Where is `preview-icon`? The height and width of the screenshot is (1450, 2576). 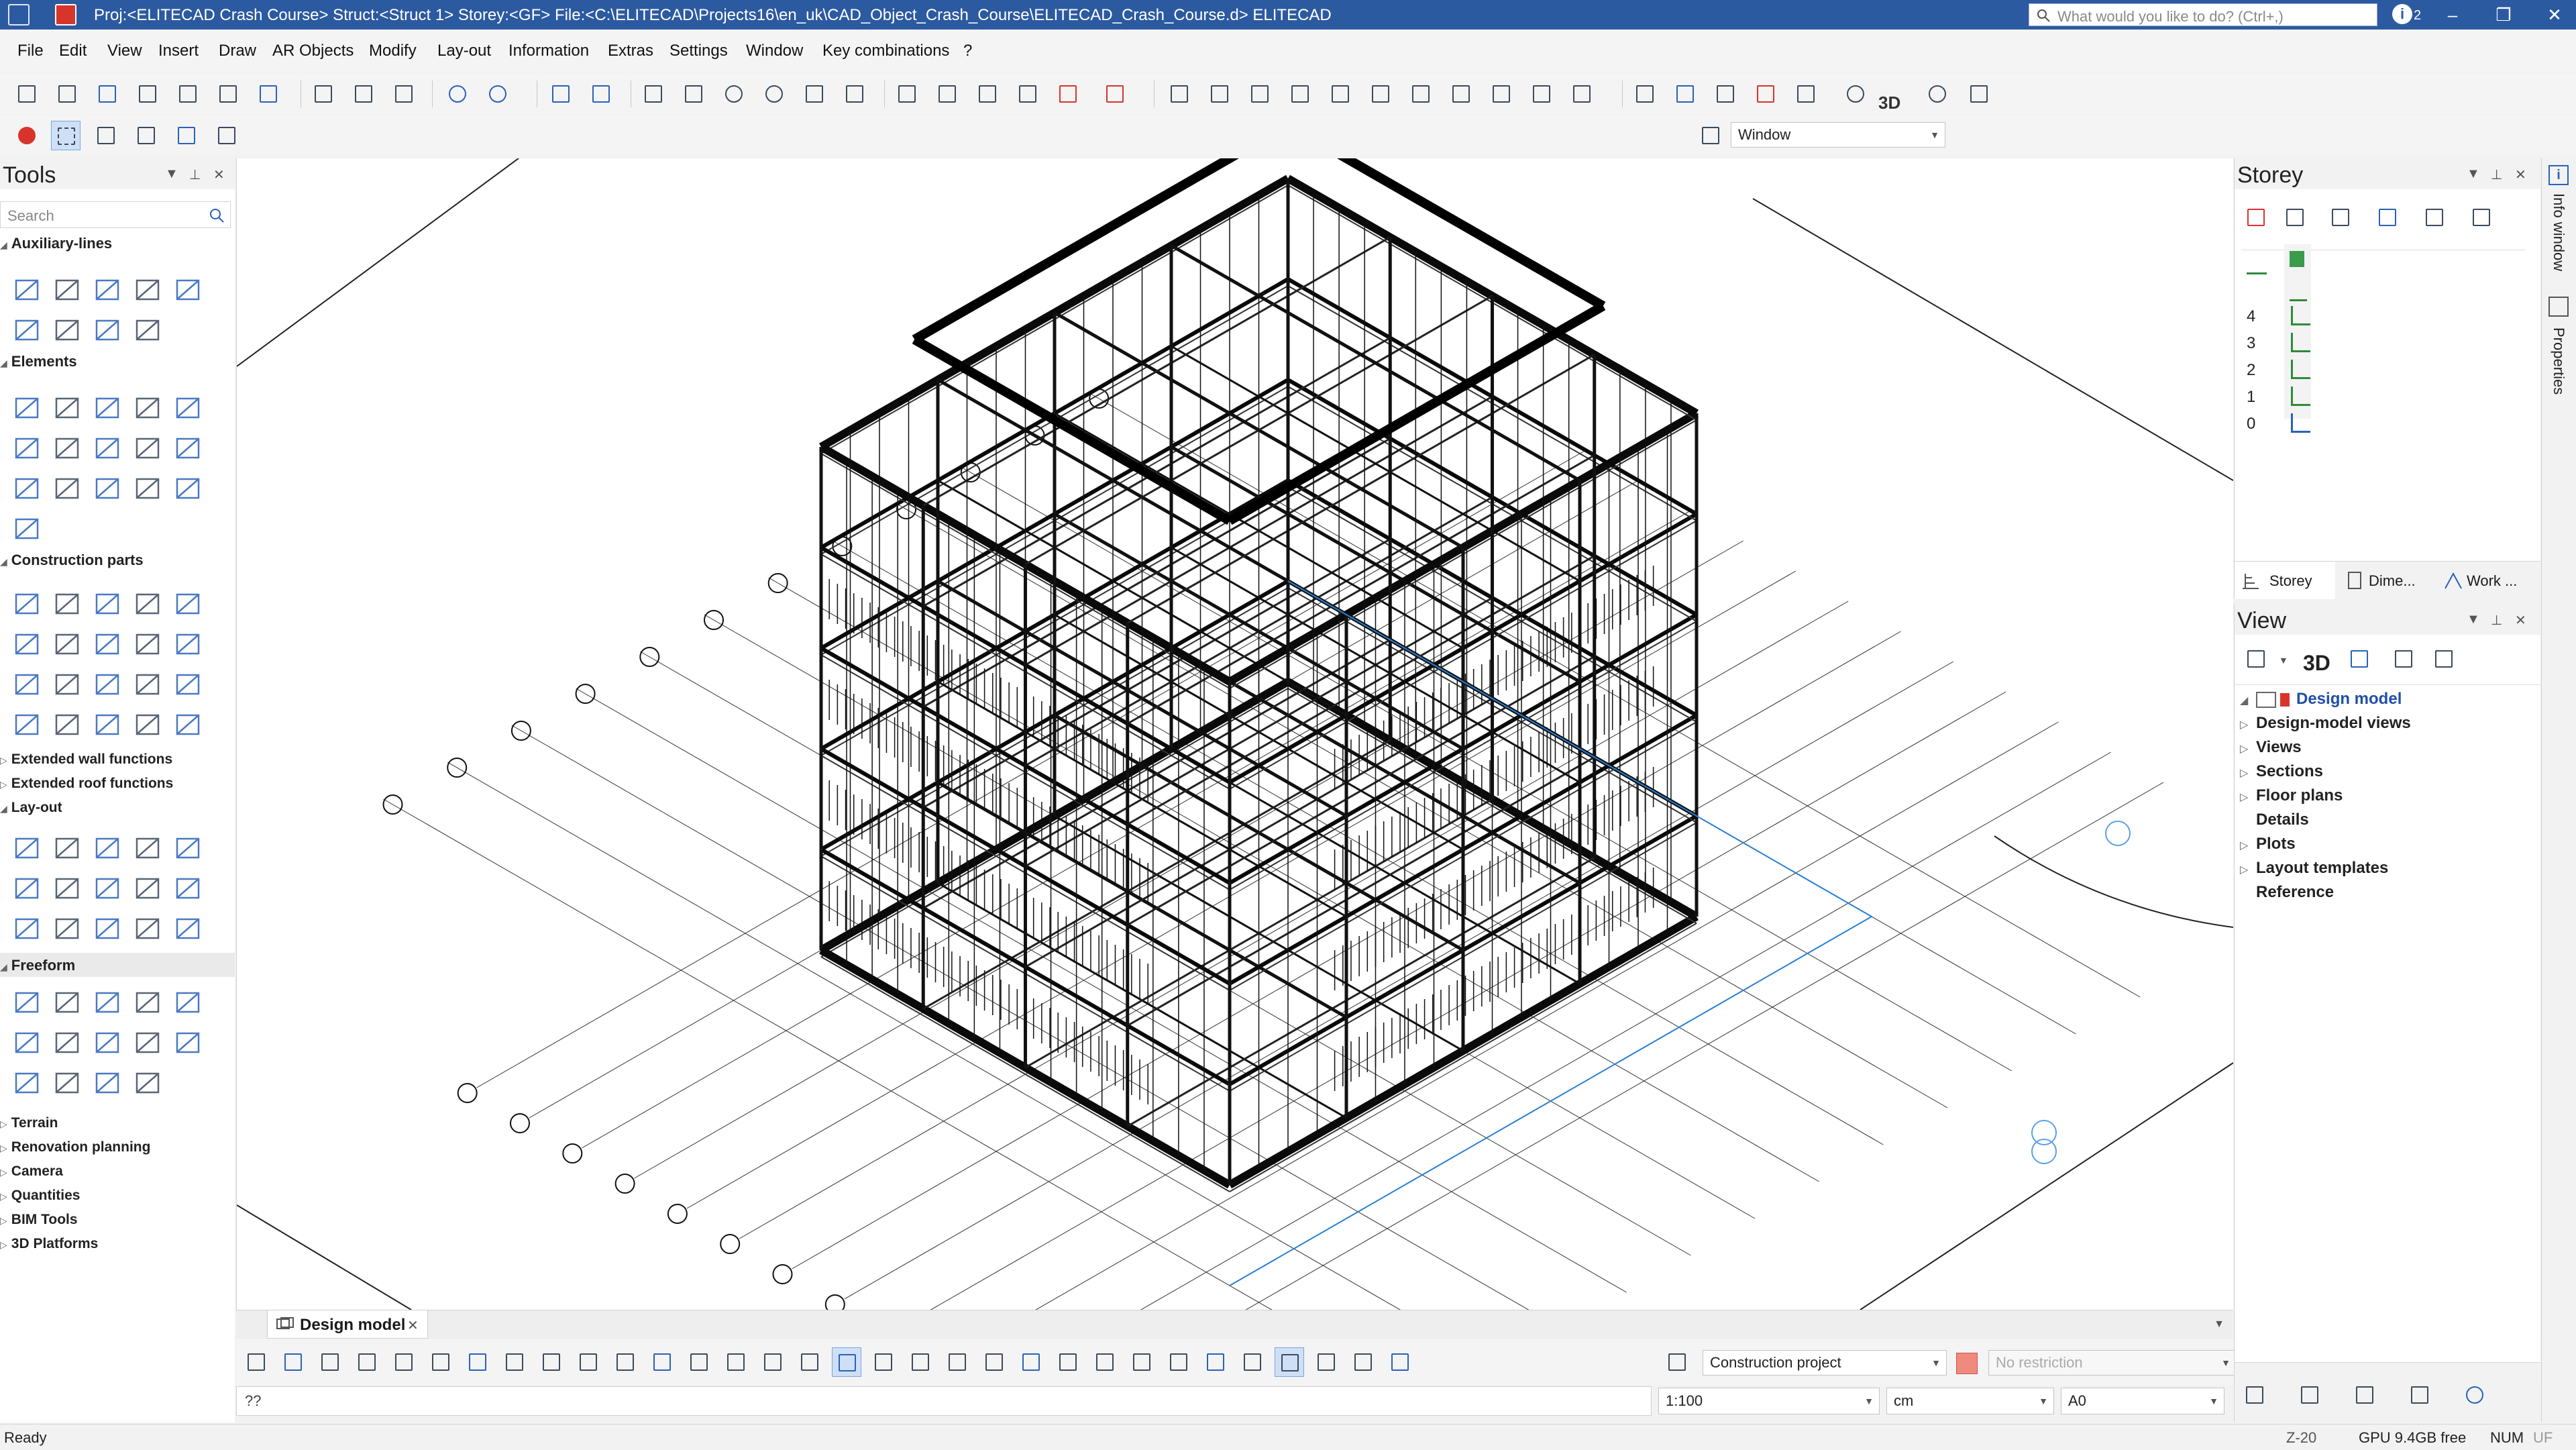 preview-icon is located at coordinates (228, 94).